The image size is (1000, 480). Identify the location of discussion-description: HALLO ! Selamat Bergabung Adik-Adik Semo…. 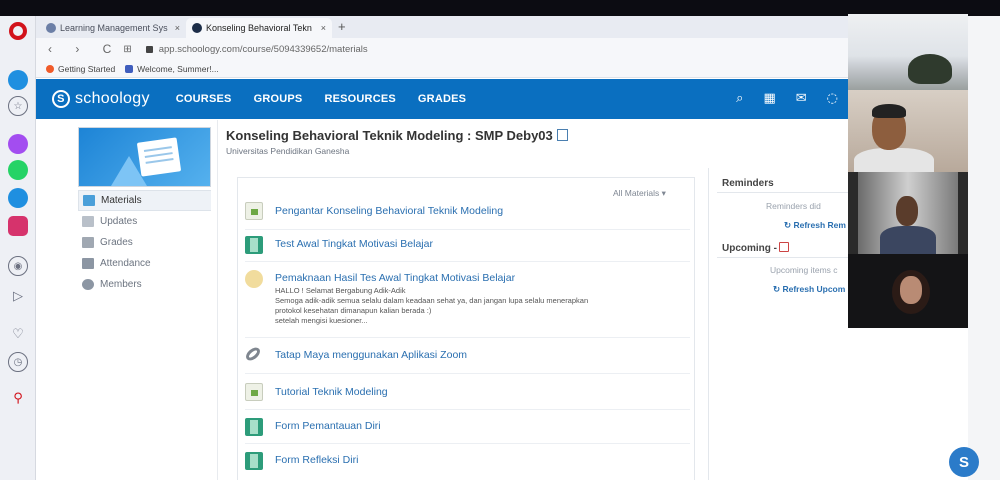
(431, 306).